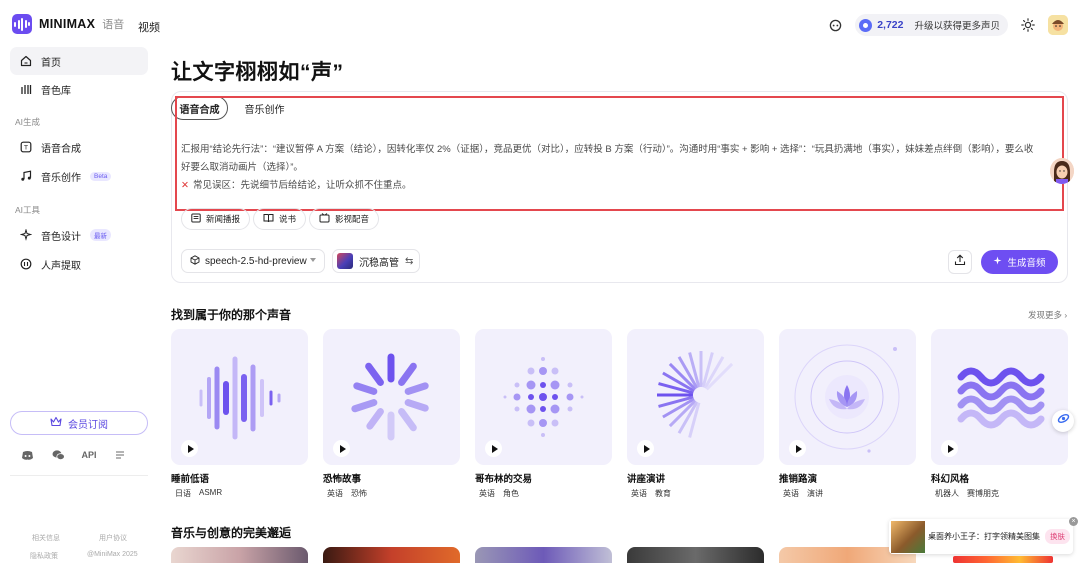  Describe the element at coordinates (313, 260) in the screenshot. I see `chevron-down-icon` at that location.